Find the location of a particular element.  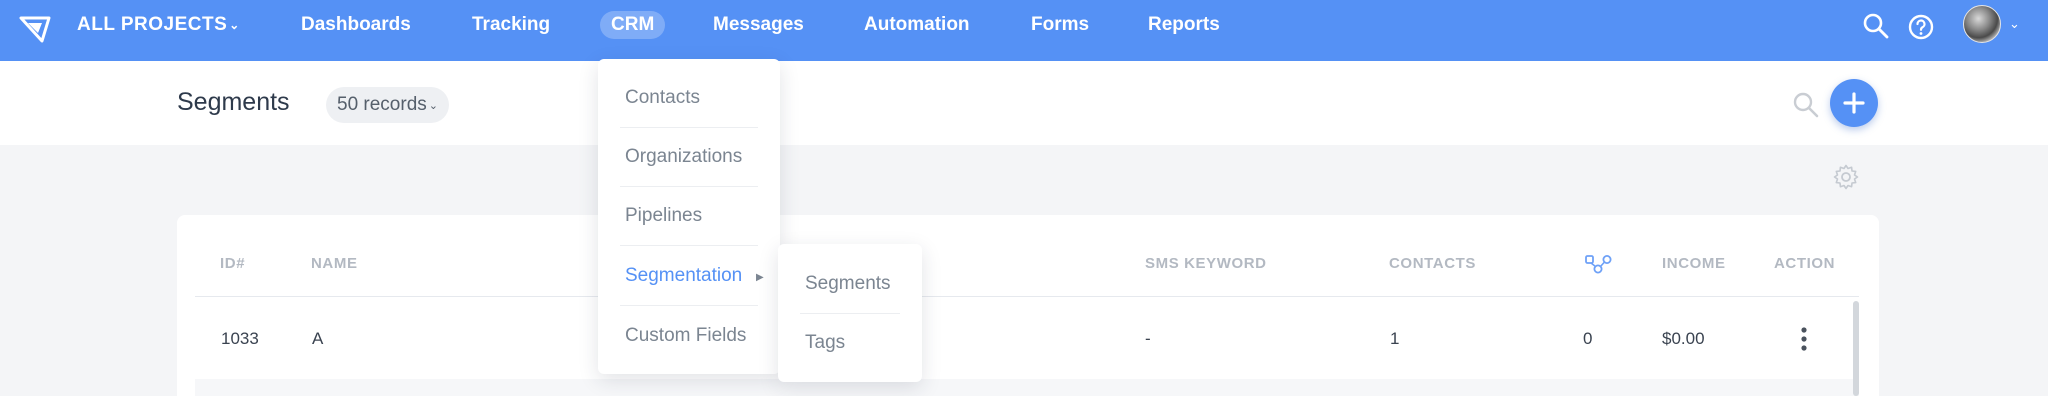

submenu-item-tags: Tags is located at coordinates (825, 343).